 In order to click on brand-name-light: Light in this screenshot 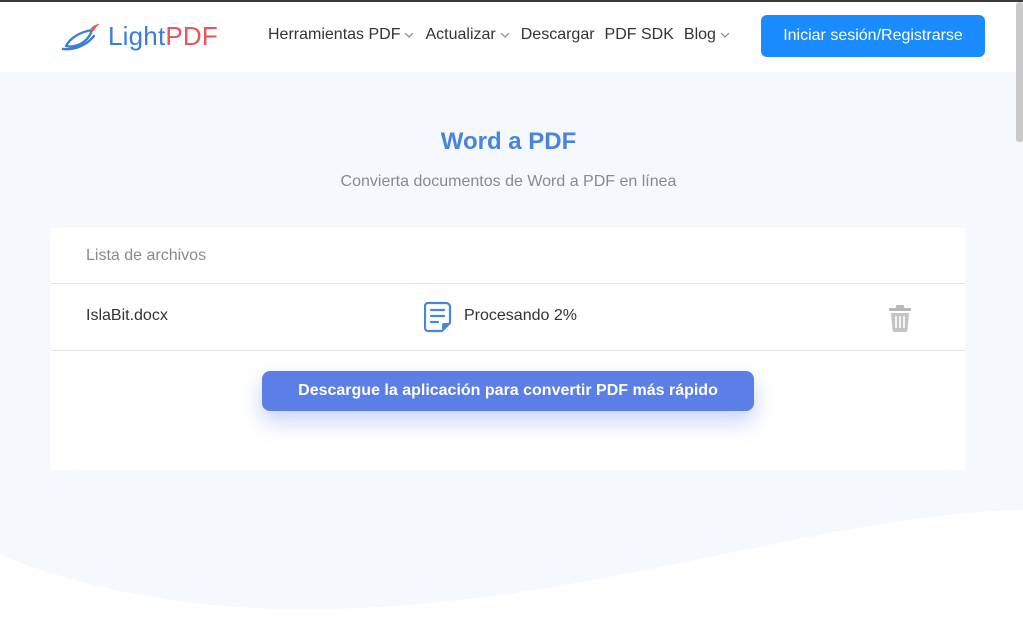, I will do `click(137, 35)`.